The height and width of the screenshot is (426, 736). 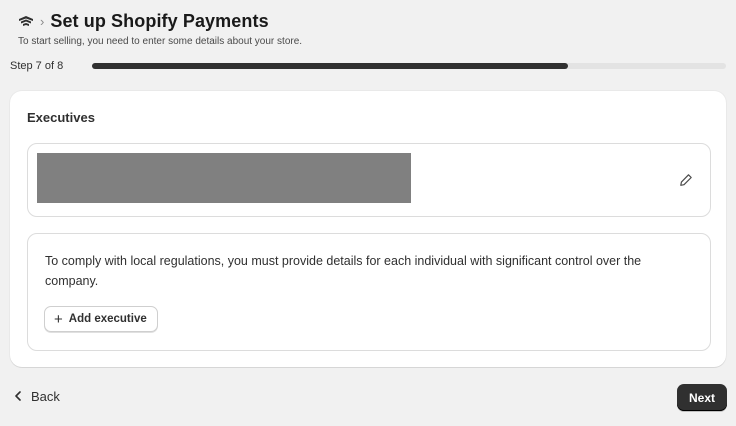 I want to click on next-button: Next, so click(x=702, y=397).